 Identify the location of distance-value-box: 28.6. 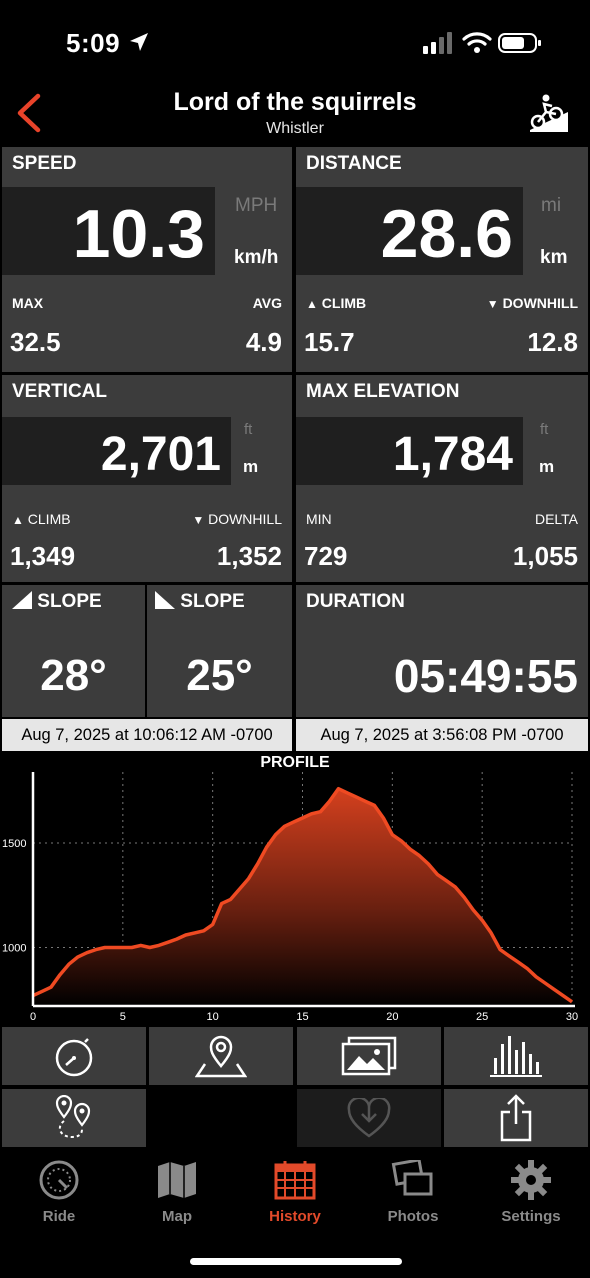
(409, 231).